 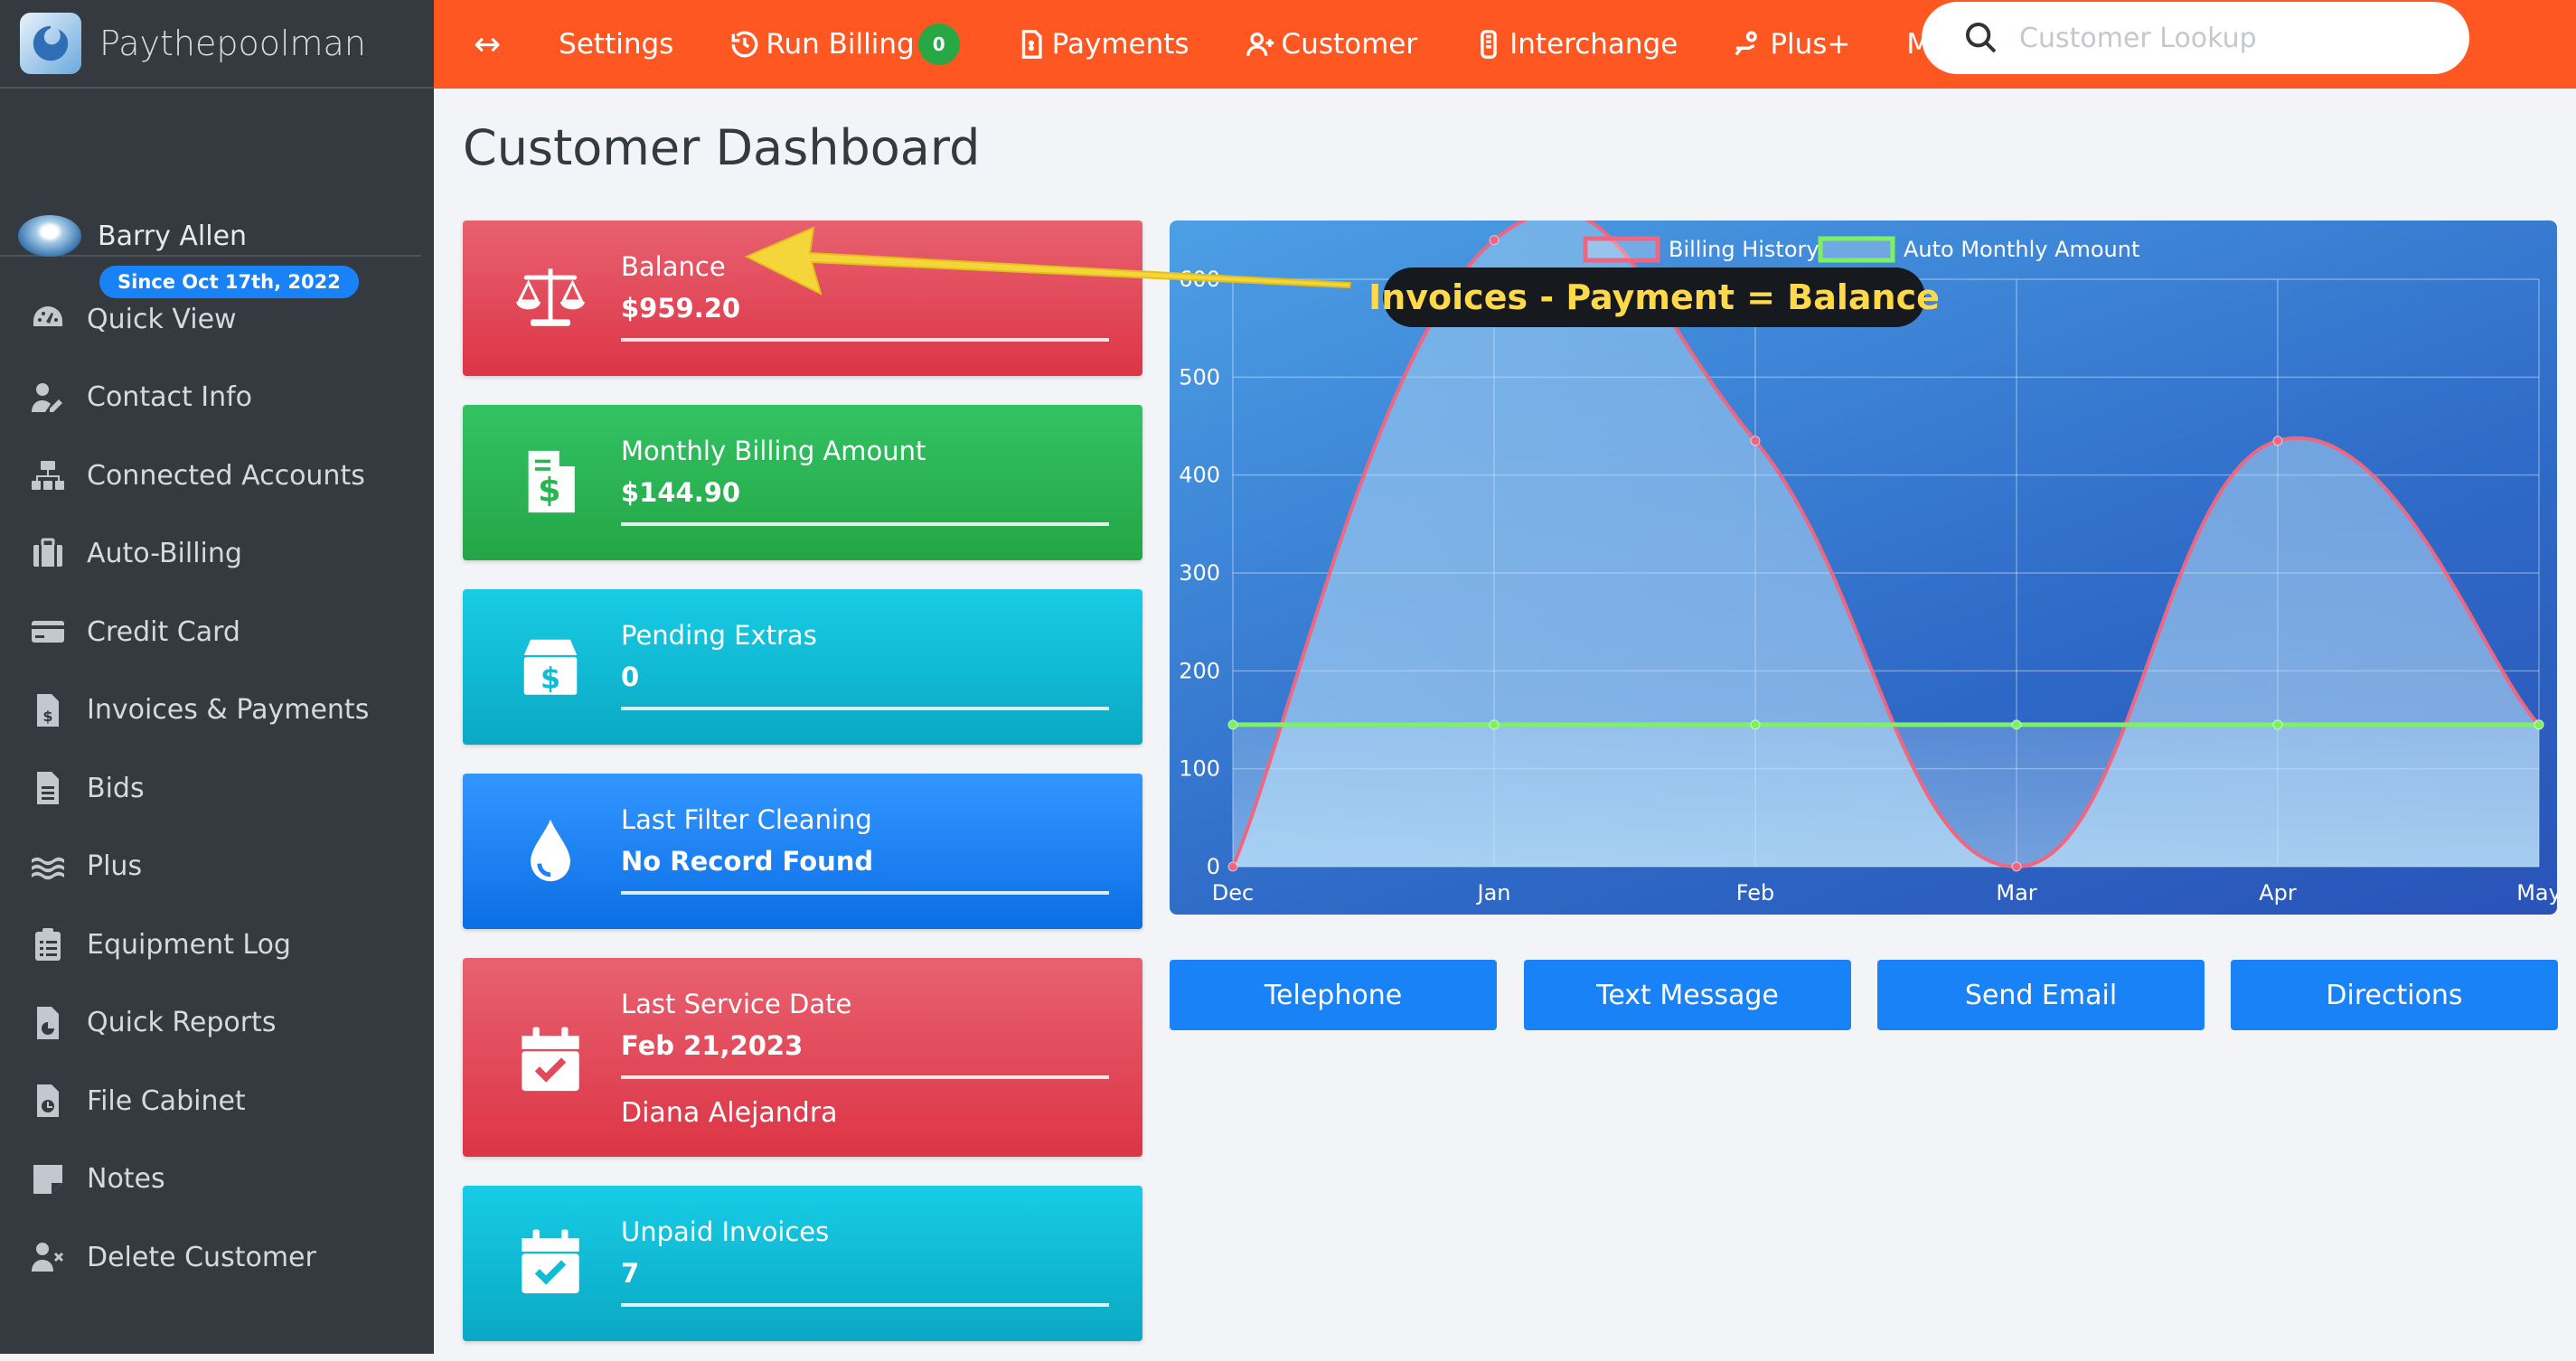 I want to click on x-tick-label: Mar, so click(x=2016, y=893).